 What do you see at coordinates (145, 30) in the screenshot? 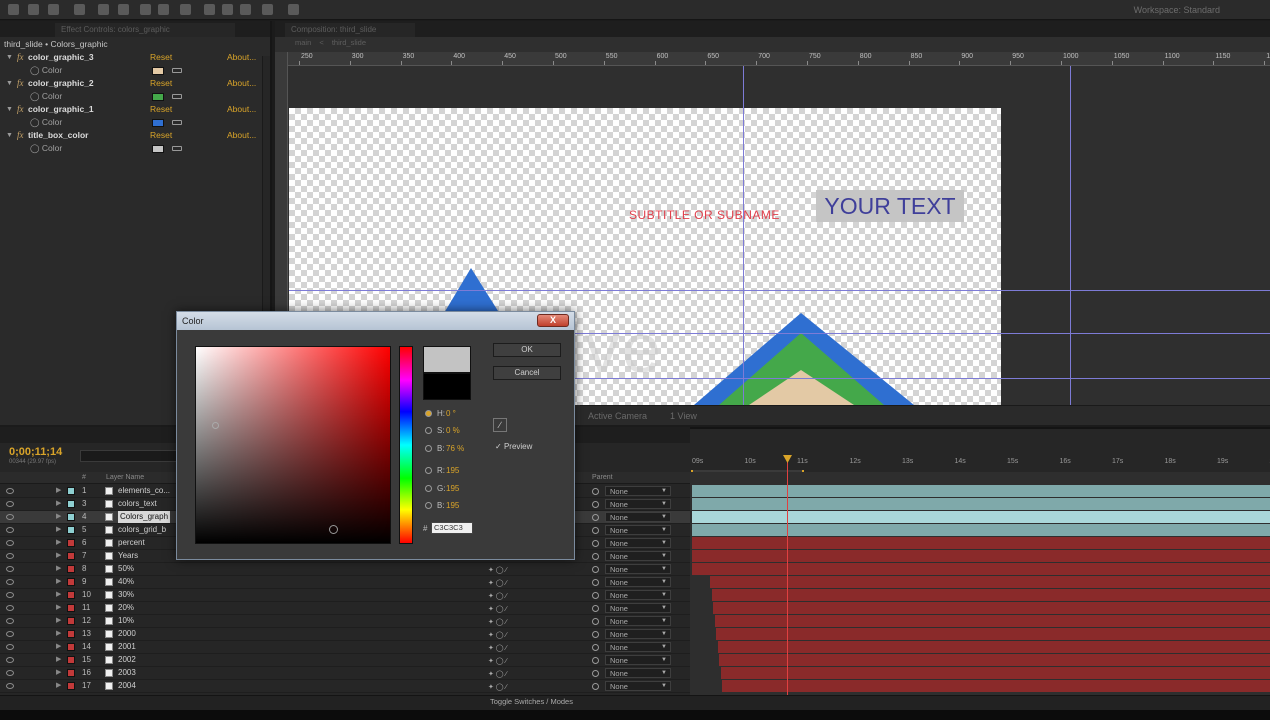
I see `tab-effect-controls: Effect Controls: colors_graphic` at bounding box center [145, 30].